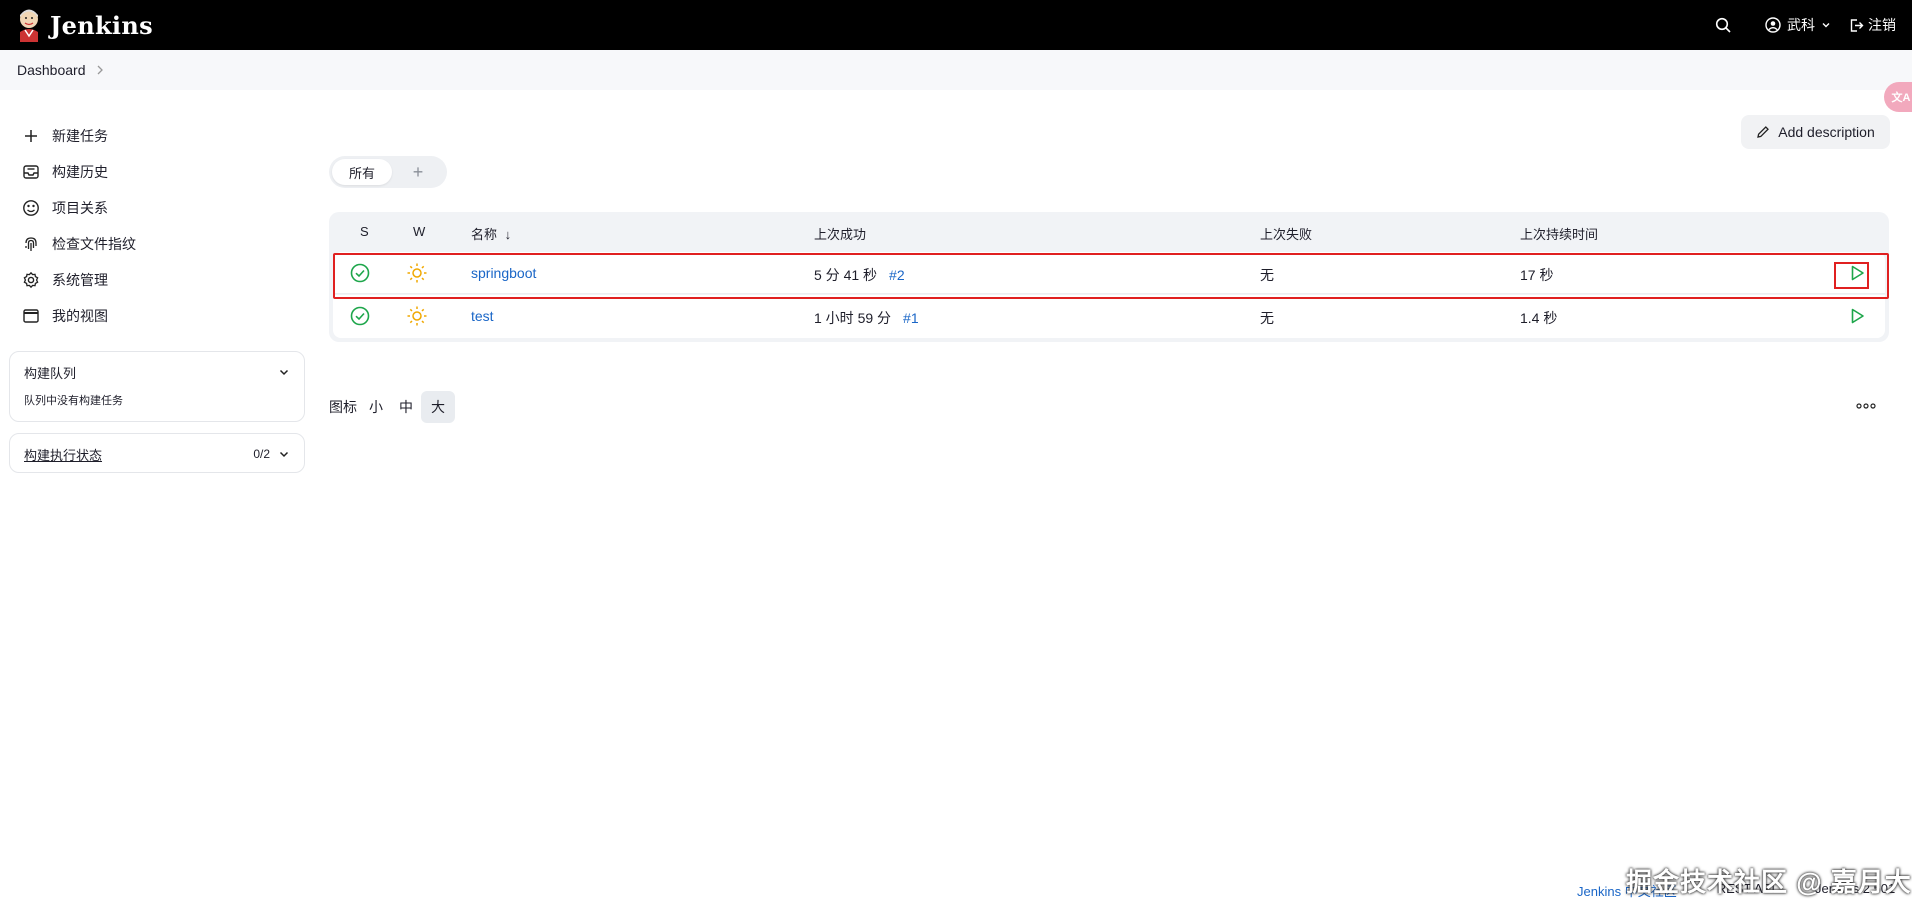 The width and height of the screenshot is (1912, 920). What do you see at coordinates (31, 136) in the screenshot?
I see `plus-icon` at bounding box center [31, 136].